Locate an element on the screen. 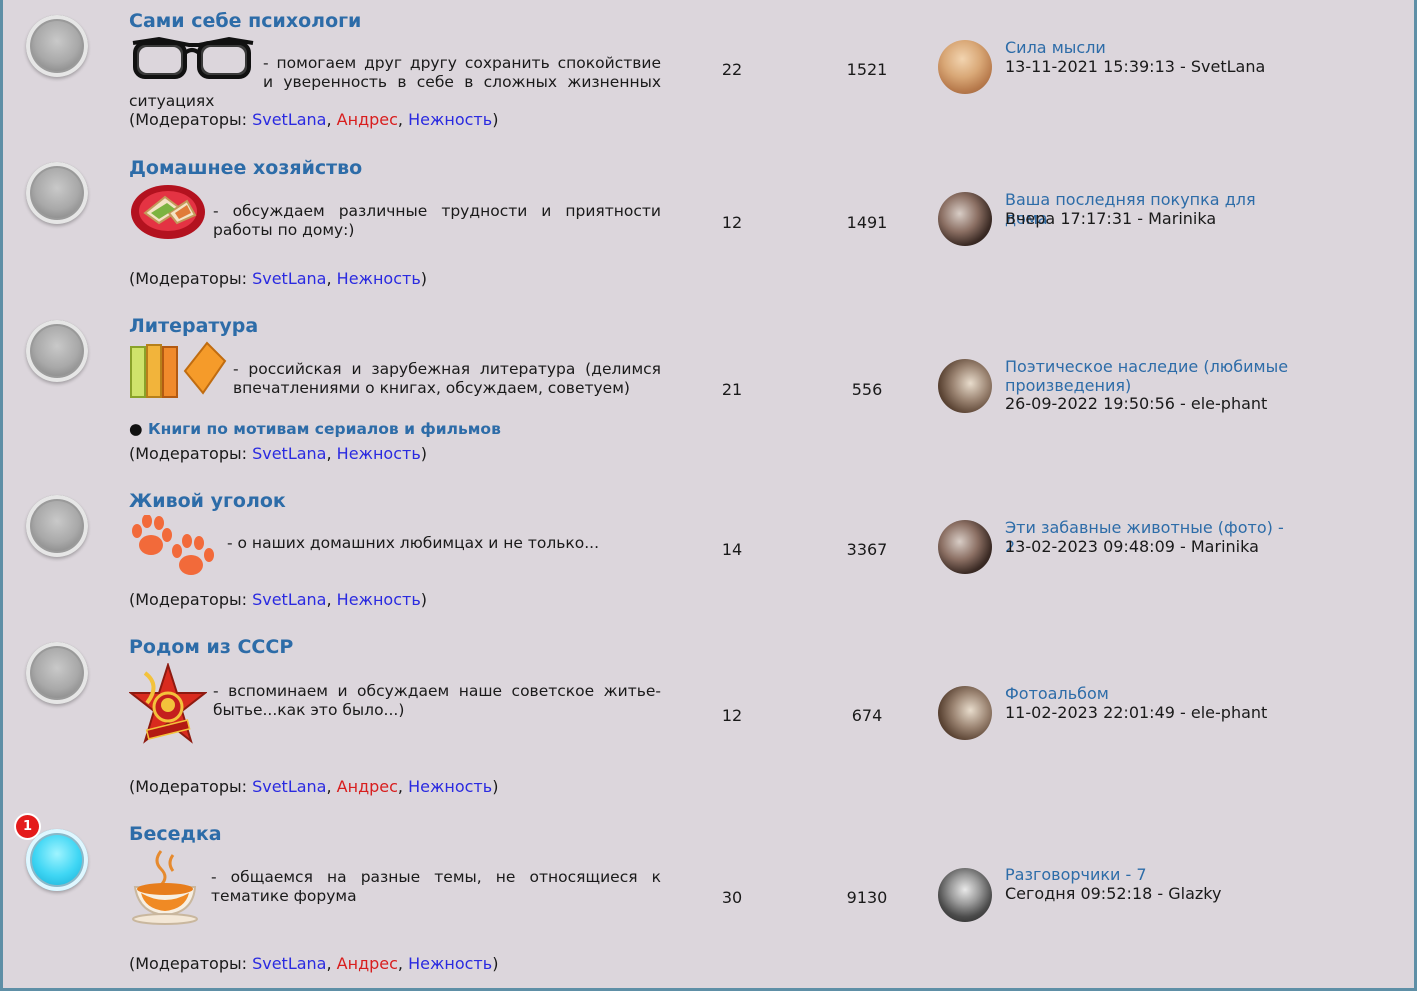 The width and height of the screenshot is (1417, 991). last-post-meta: 11-02-2023 22:01:49 - ele-phant is located at coordinates (1136, 712).